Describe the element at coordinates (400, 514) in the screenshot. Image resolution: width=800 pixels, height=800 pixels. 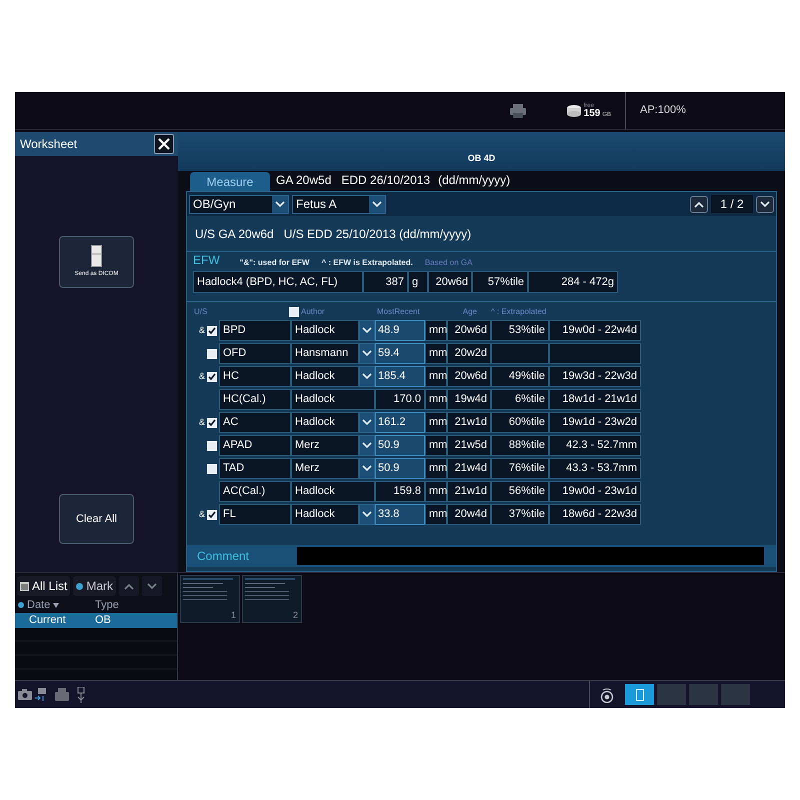
I see `value-field: 33.8` at that location.